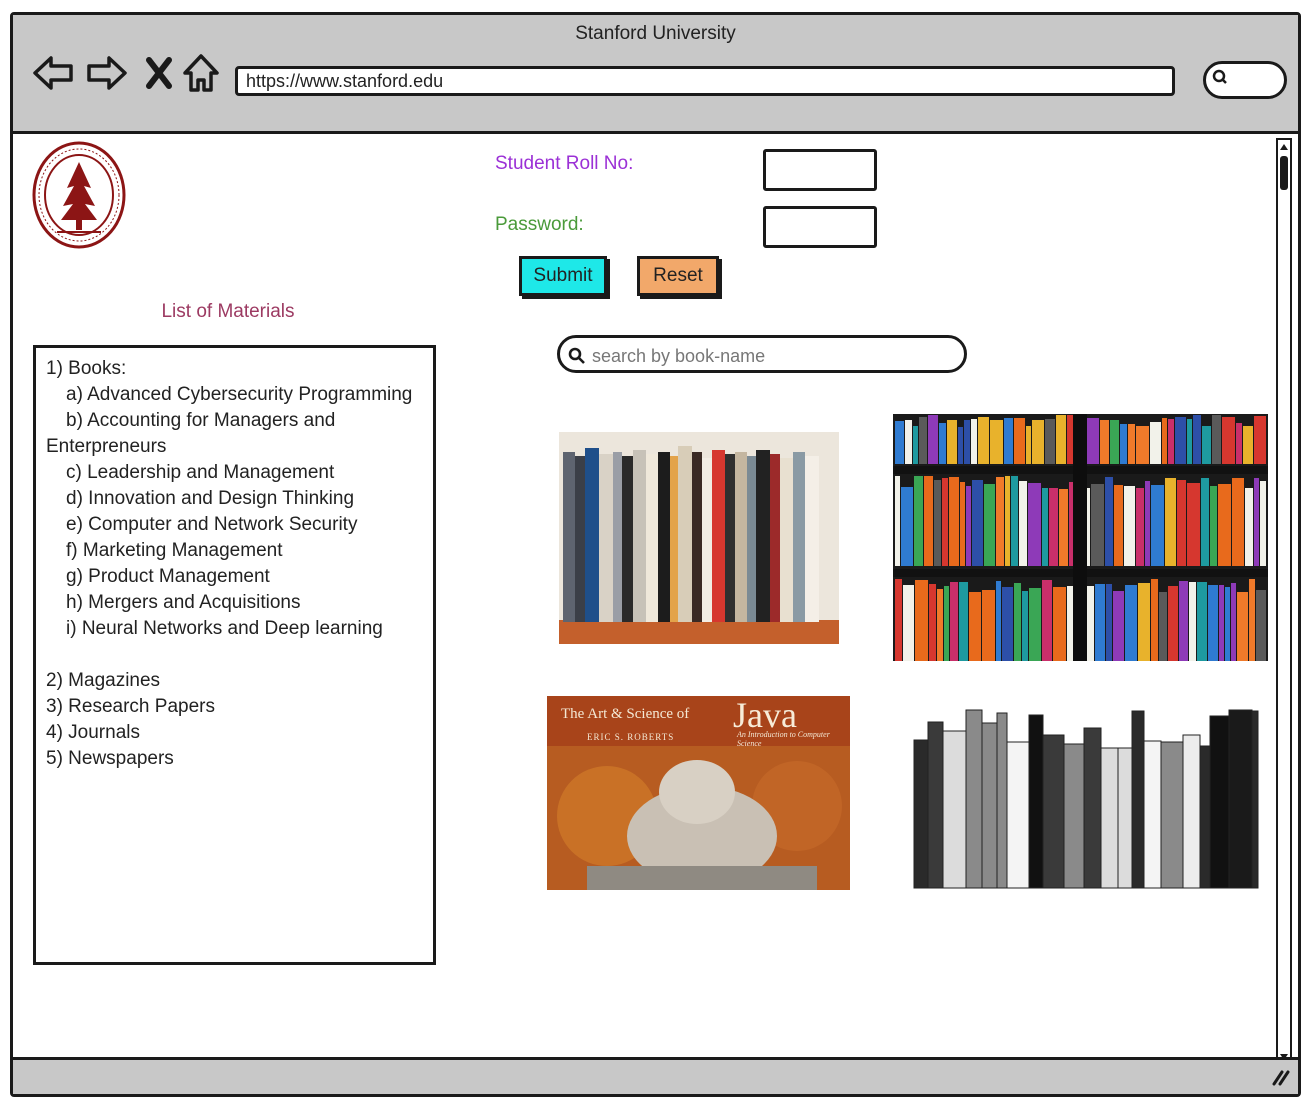  Describe the element at coordinates (235, 759) in the screenshot. I see `list-item-newspapers: 5) Newspapers` at that location.